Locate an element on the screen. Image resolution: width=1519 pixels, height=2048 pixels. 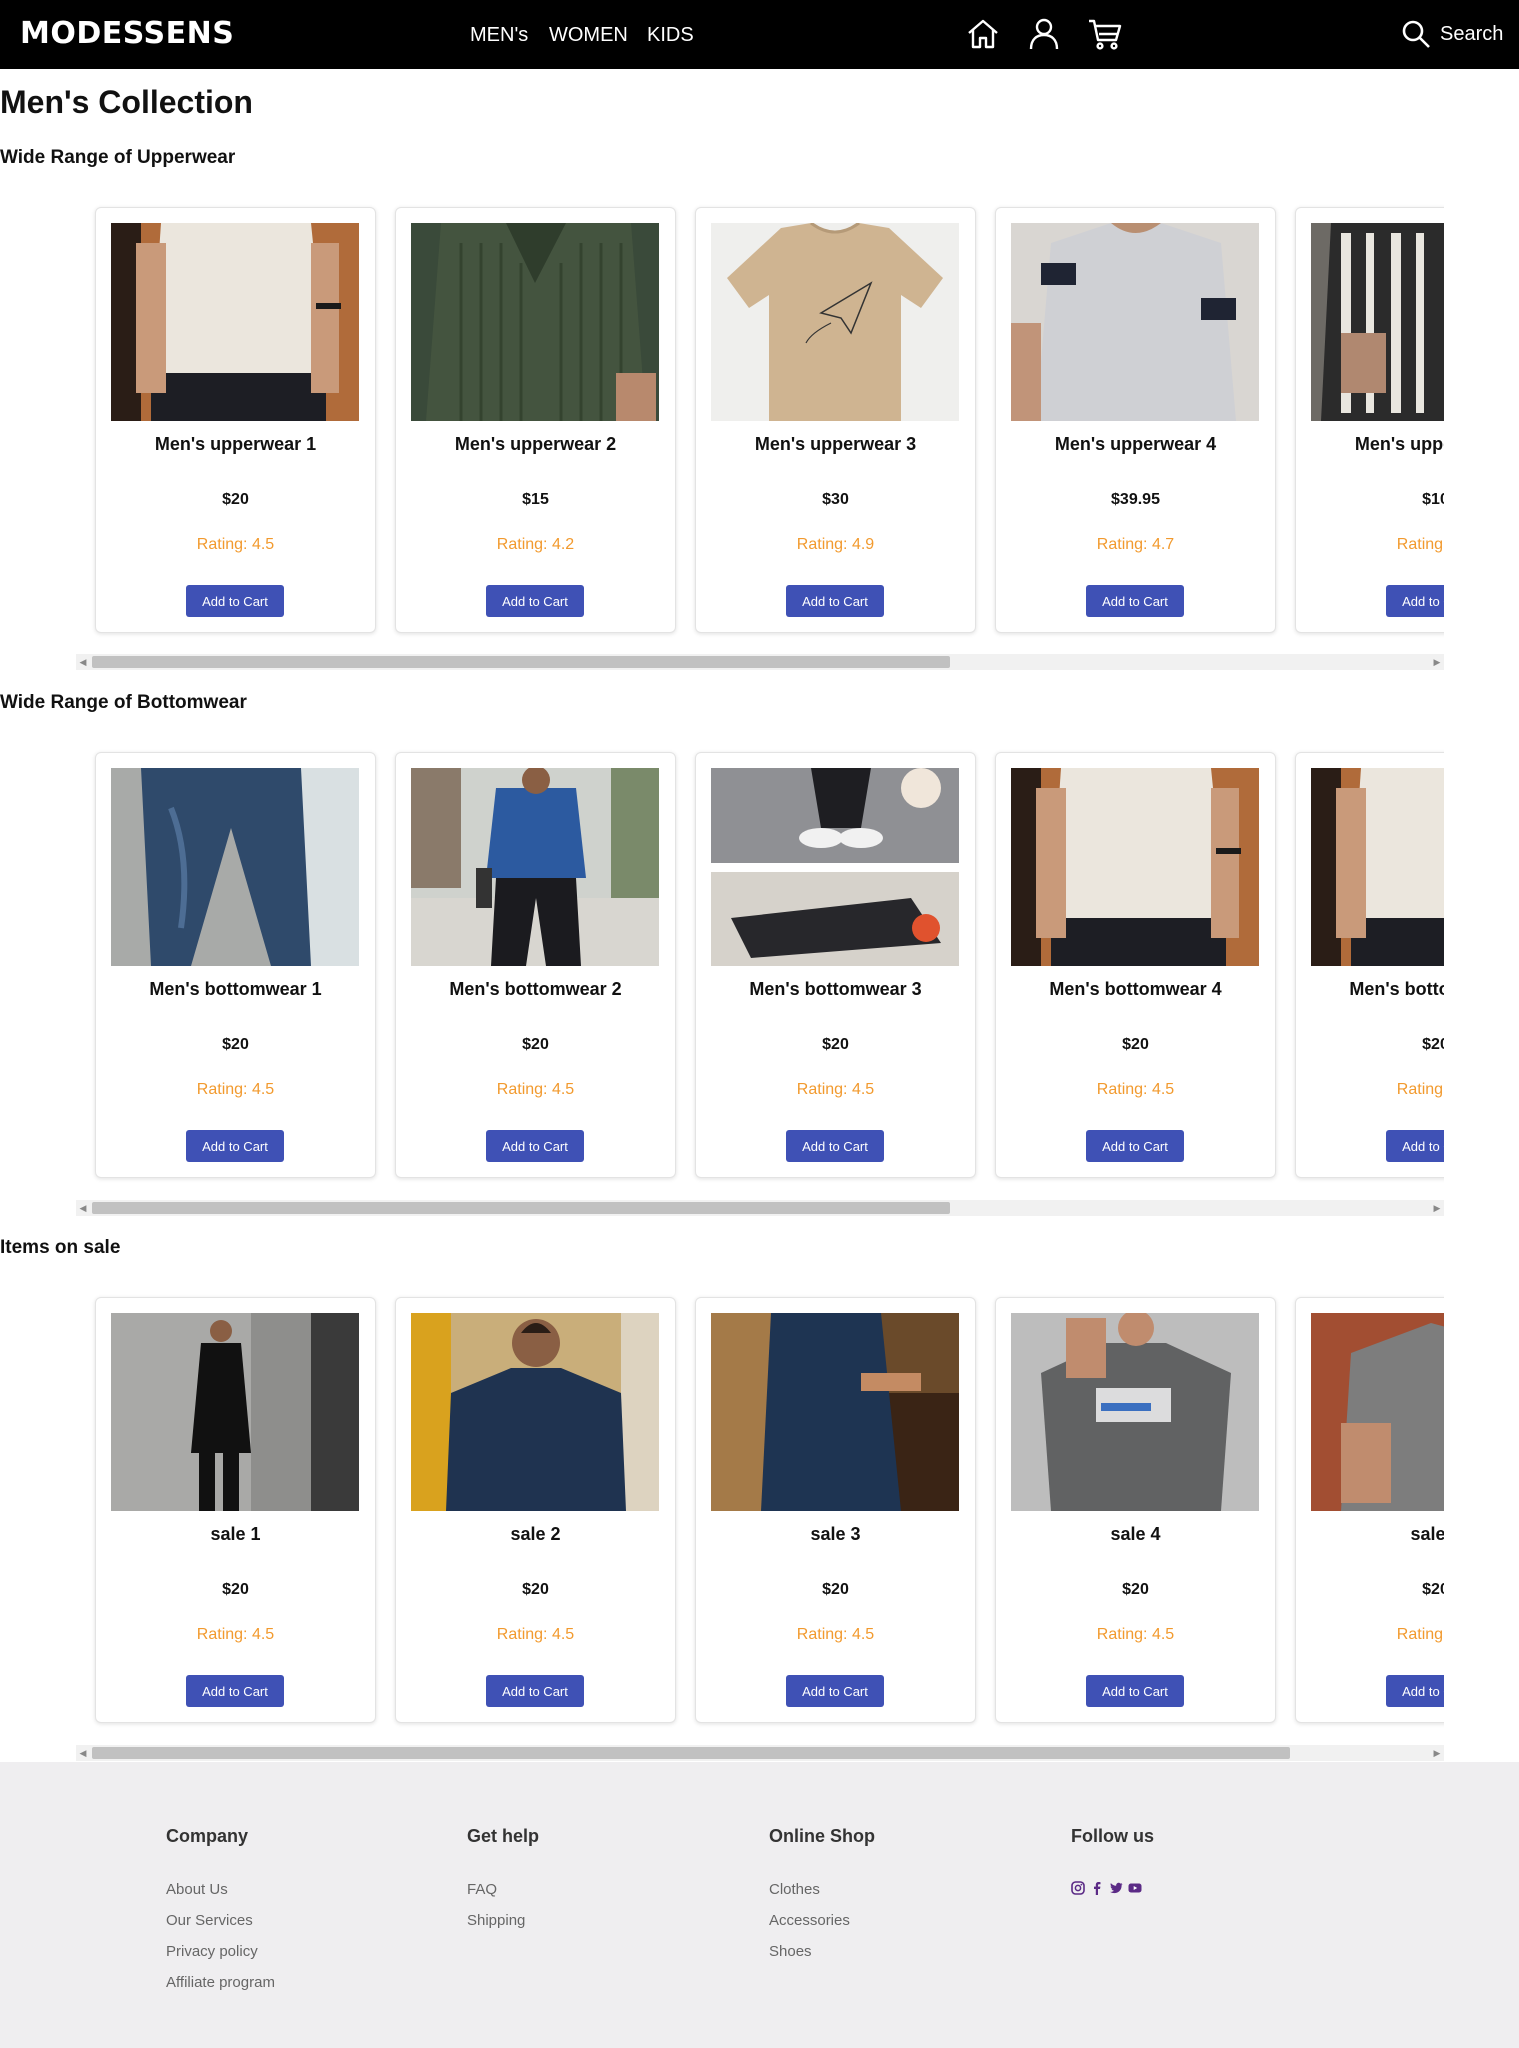
product-card: sale 3 $20 Rating: 4.5 Add to Cart is located at coordinates (835, 1510).